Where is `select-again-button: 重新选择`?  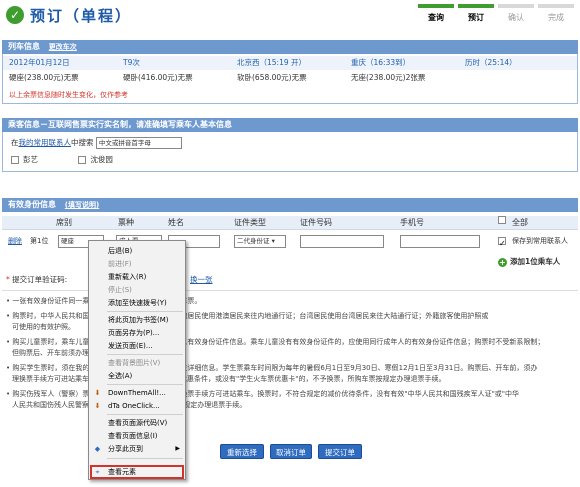 select-again-button: 重新选择 is located at coordinates (242, 451).